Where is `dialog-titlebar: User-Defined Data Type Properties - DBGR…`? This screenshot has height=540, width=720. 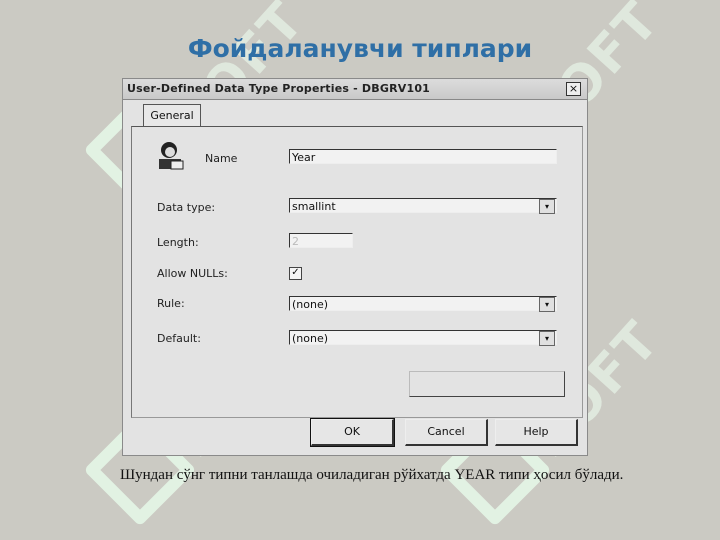 dialog-titlebar: User-Defined Data Type Properties - DBGR… is located at coordinates (355, 89).